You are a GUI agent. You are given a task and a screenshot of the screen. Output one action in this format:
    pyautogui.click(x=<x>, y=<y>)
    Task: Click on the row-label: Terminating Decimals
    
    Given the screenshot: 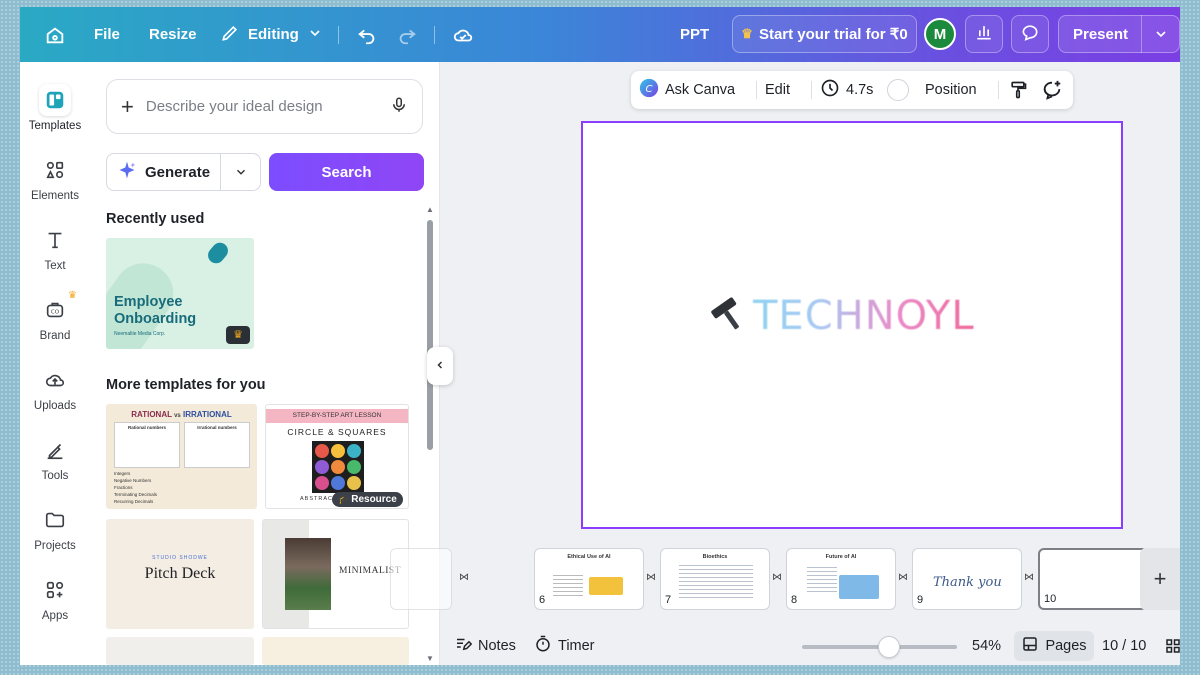 What is the action you would take?
    pyautogui.click(x=136, y=494)
    